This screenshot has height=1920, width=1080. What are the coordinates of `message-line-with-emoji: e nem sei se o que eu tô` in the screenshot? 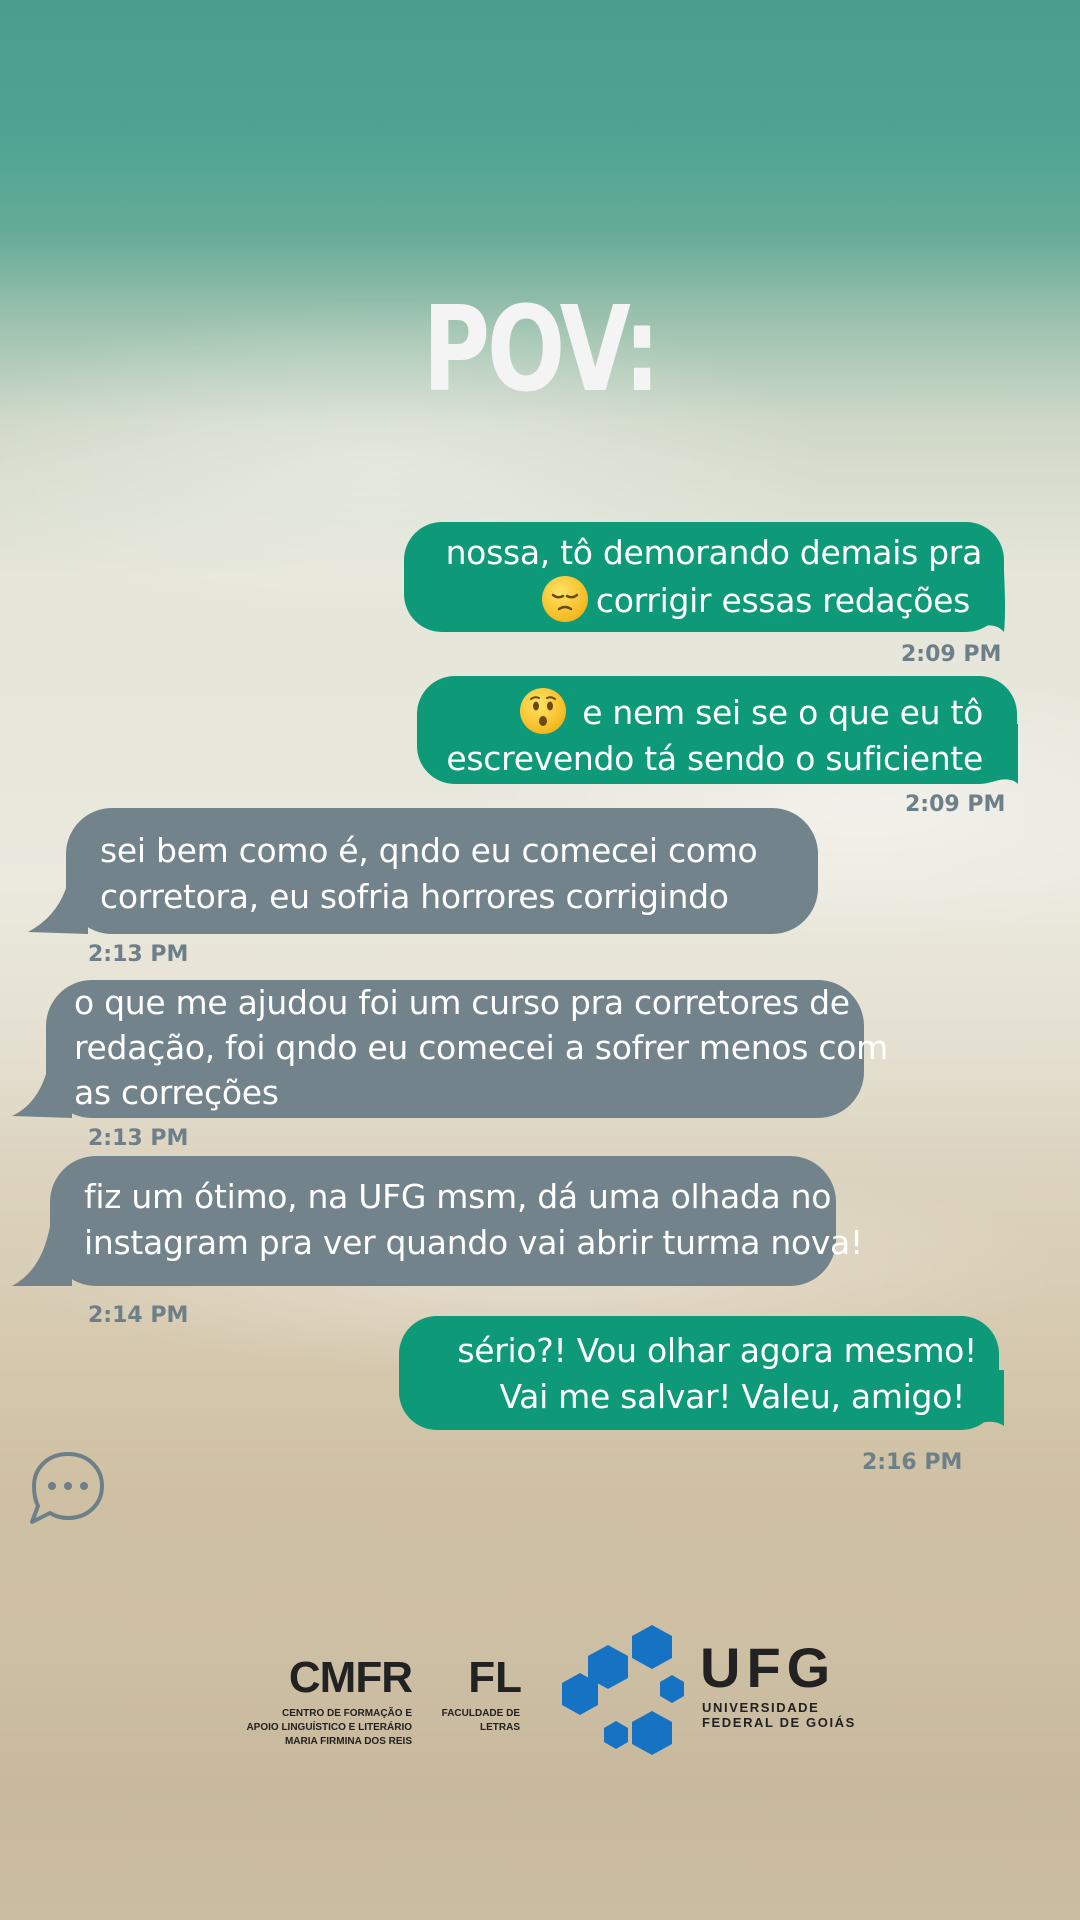 It's located at (708, 712).